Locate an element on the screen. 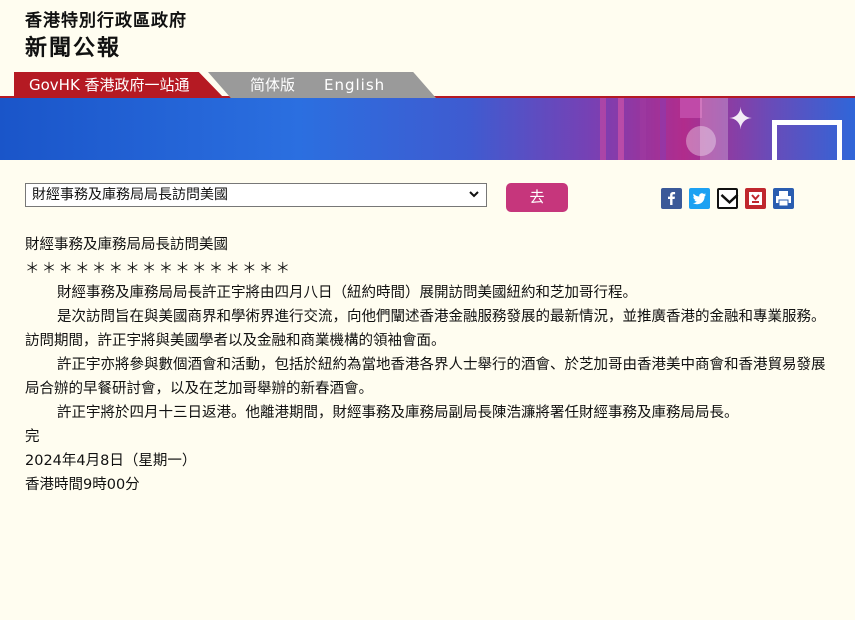 The height and width of the screenshot is (620, 855). email-icon is located at coordinates (728, 198).